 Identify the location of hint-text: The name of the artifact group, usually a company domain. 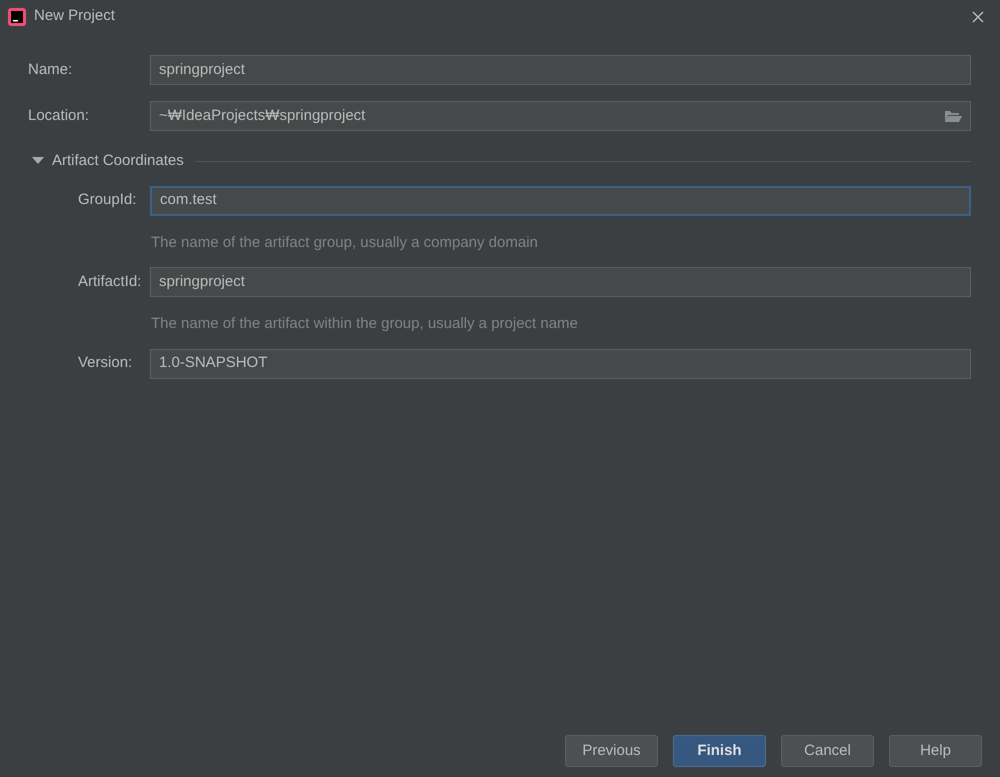
(345, 242).